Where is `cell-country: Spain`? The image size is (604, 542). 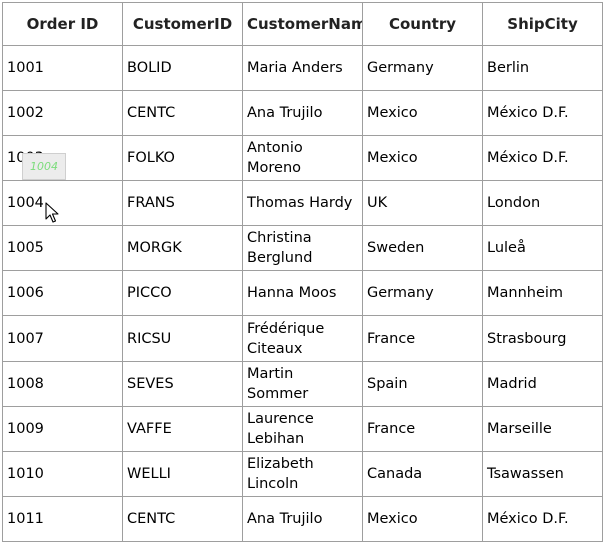 cell-country: Spain is located at coordinates (422, 383).